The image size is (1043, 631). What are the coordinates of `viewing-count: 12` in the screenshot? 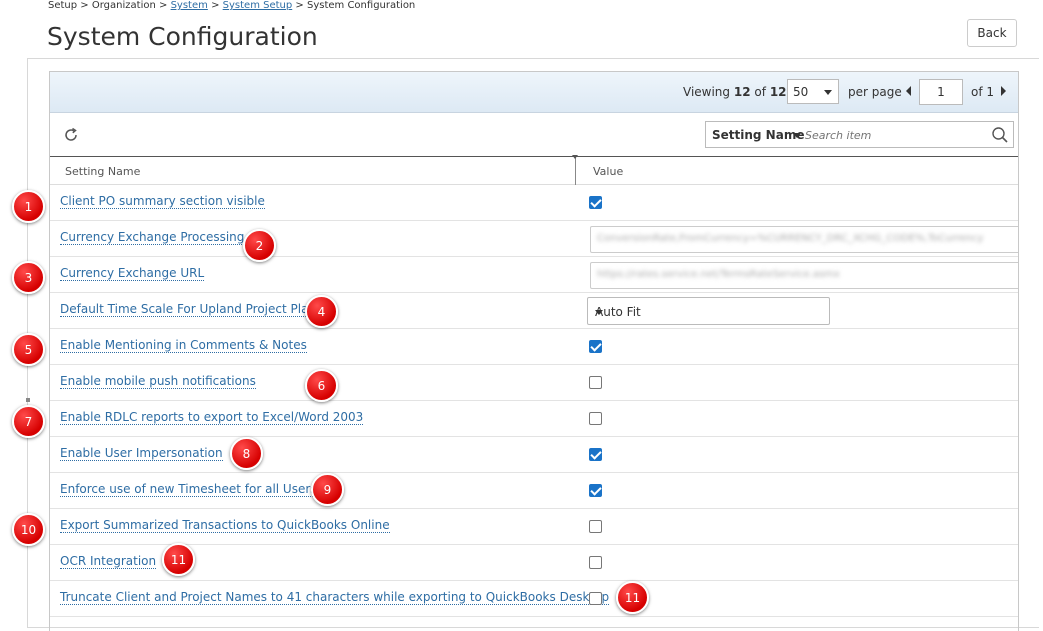 It's located at (742, 92).